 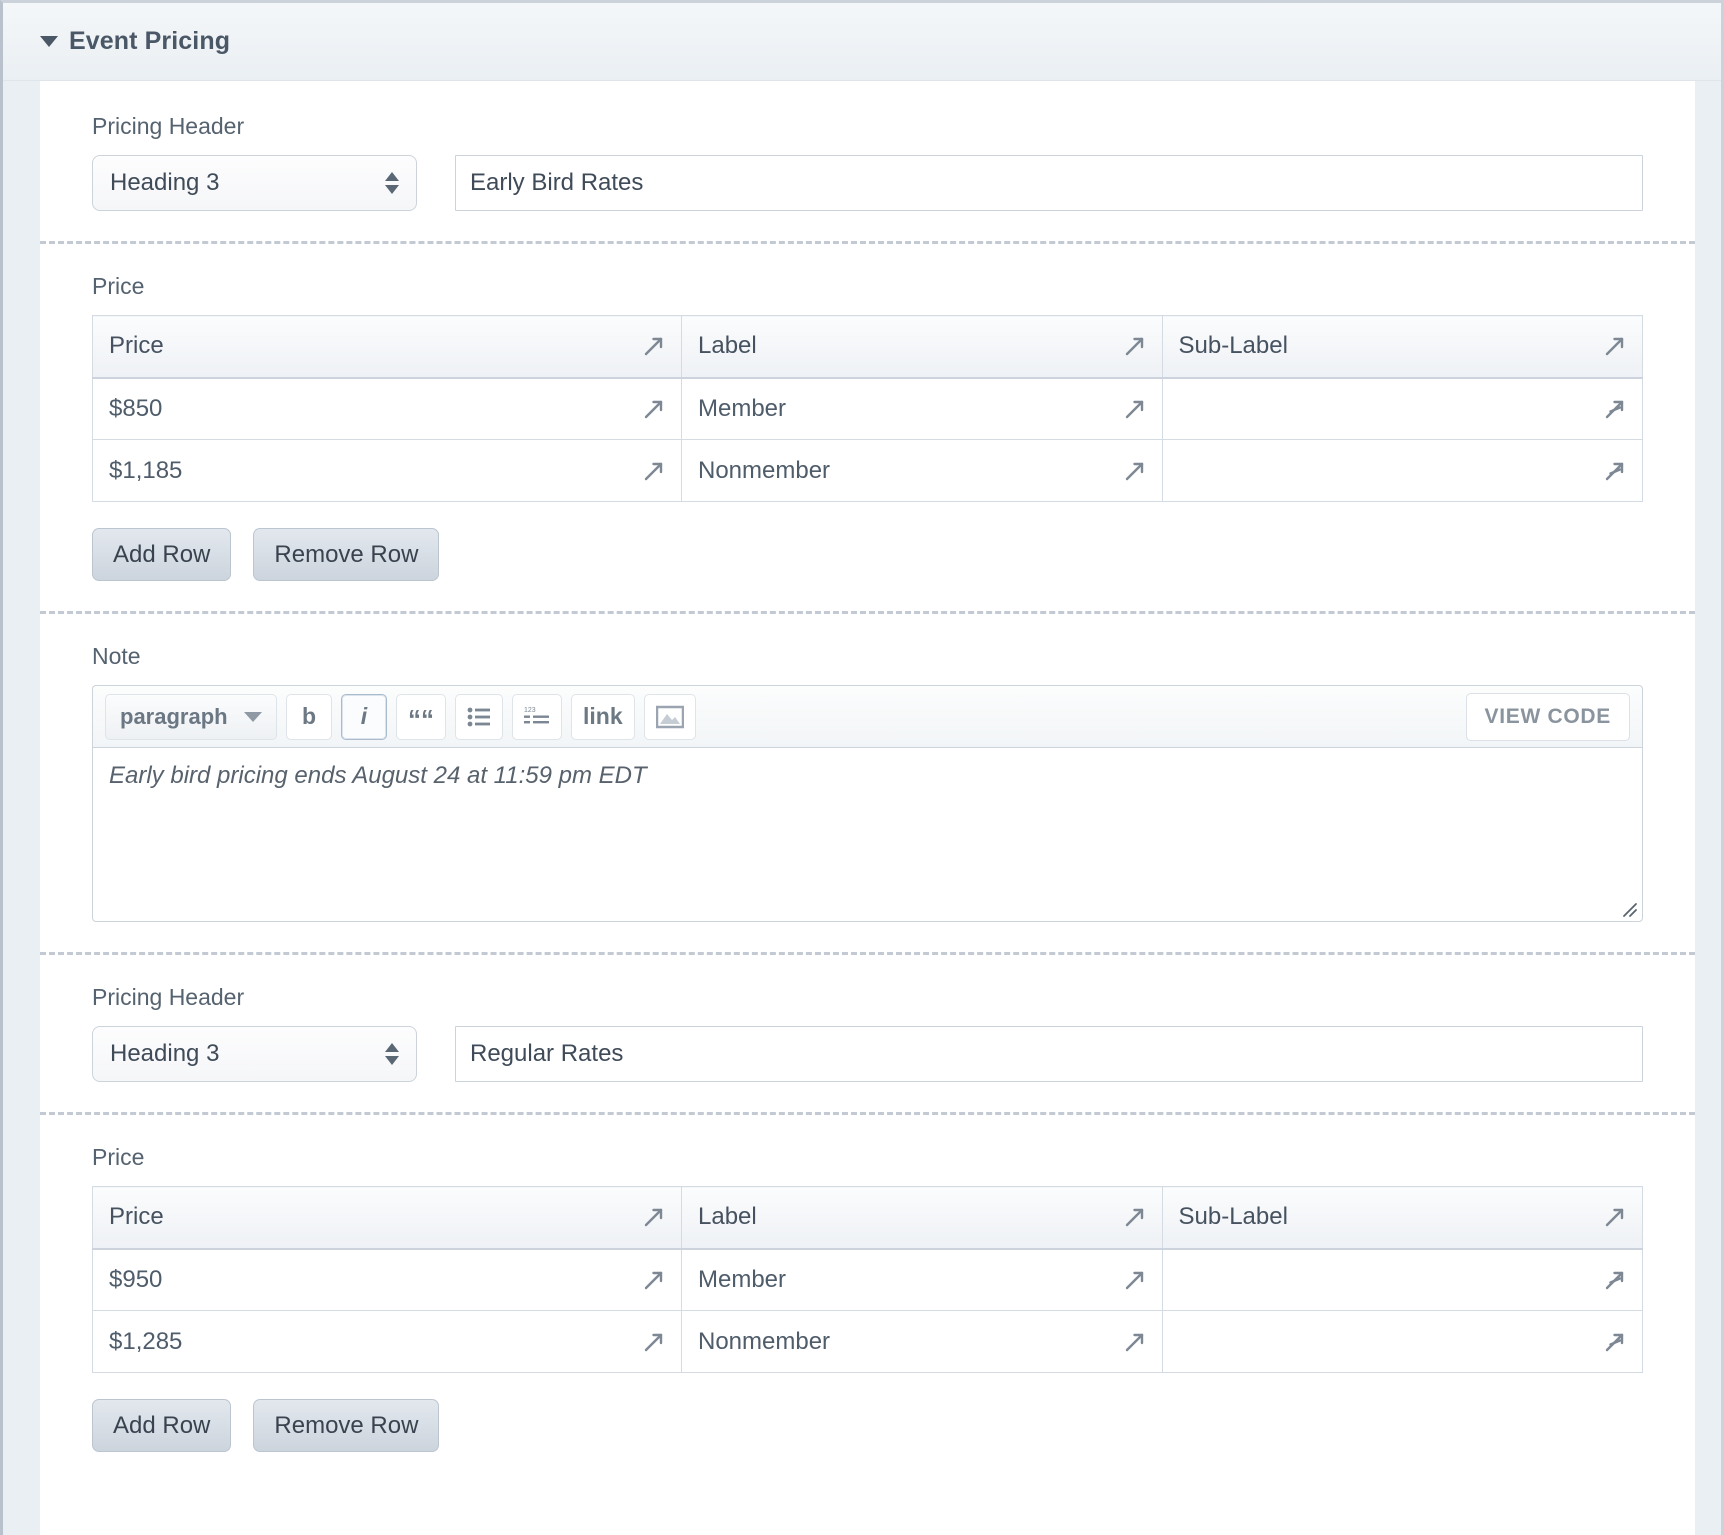 I want to click on block-format-select: paragraph, so click(x=191, y=716).